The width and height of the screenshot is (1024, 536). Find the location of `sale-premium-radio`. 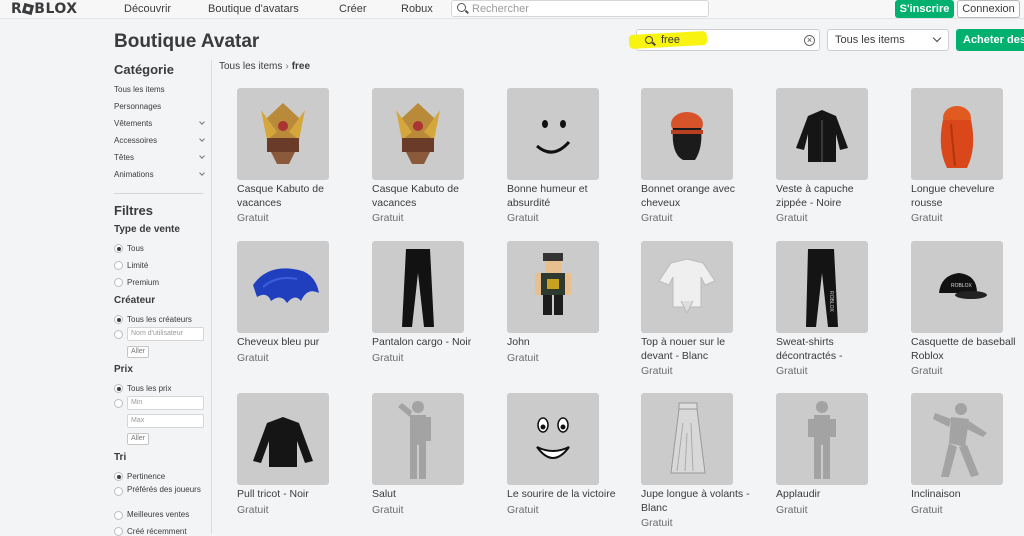

sale-premium-radio is located at coordinates (118, 282).